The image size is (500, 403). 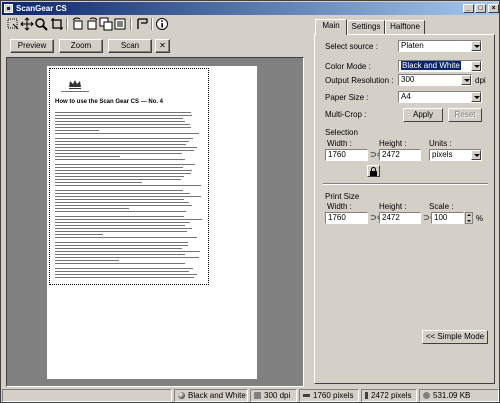 I want to click on status-width: 1760 pixels, so click(x=329, y=395).